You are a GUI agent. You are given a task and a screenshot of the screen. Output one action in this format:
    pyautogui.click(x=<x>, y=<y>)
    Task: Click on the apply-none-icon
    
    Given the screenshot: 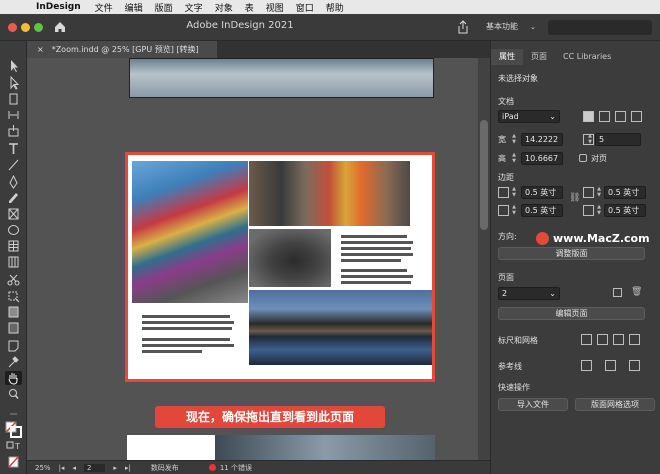 What is the action you would take?
    pyautogui.click(x=13, y=462)
    